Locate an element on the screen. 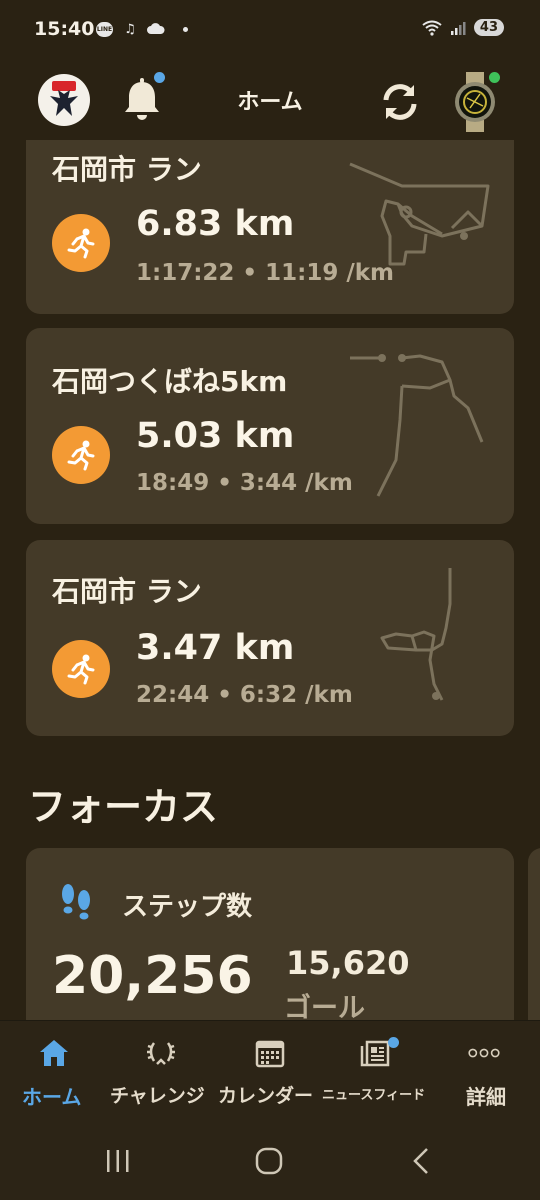  steps-label: ステップ数 is located at coordinates (187, 907).